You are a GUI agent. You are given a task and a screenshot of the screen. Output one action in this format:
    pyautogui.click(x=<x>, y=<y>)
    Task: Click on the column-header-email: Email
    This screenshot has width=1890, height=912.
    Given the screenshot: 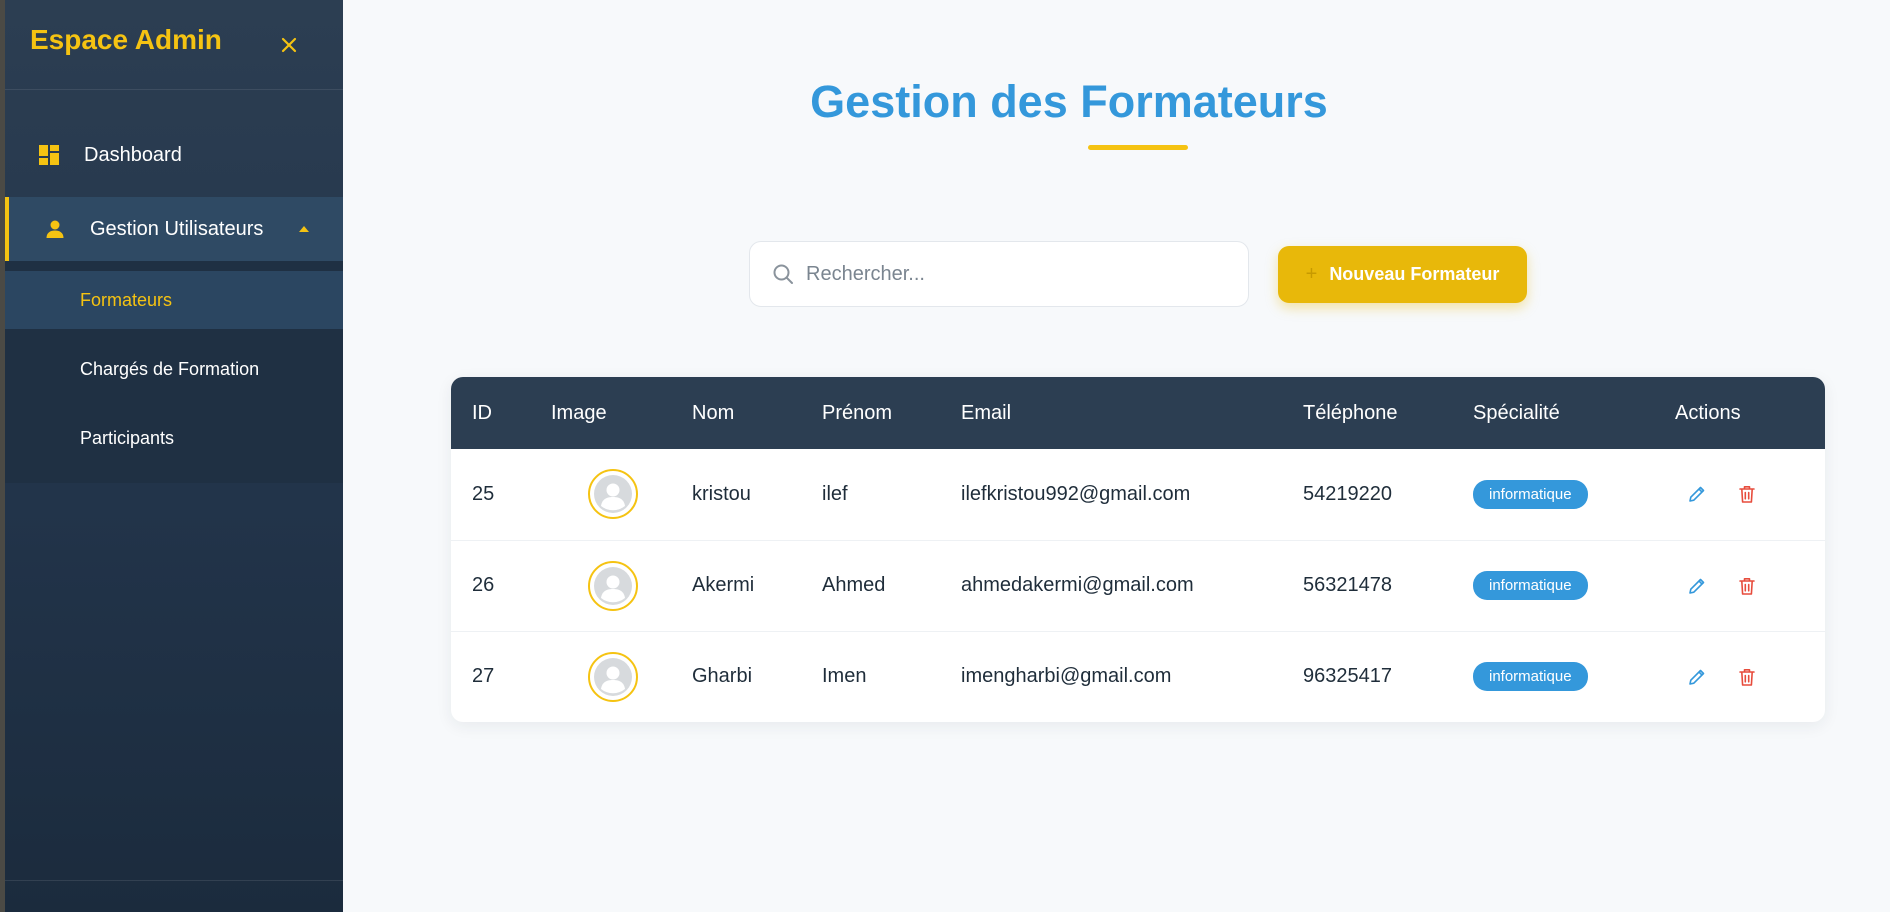 What is the action you would take?
    pyautogui.click(x=986, y=412)
    